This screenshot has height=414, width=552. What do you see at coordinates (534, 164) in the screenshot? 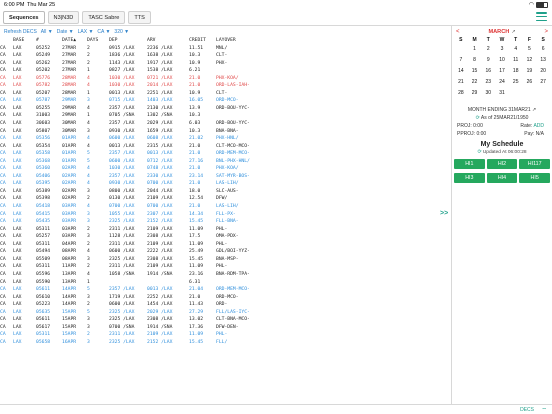
I see `hi117-button: HI117` at bounding box center [534, 164].